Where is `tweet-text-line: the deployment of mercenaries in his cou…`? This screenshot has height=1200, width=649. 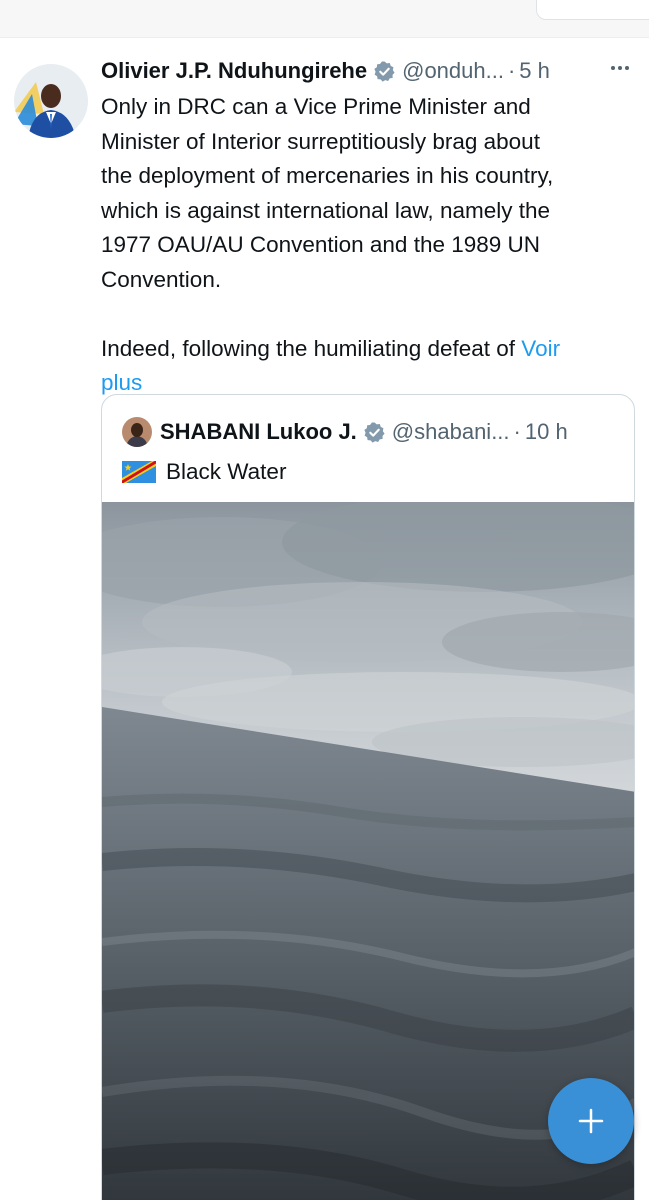 tweet-text-line: the deployment of mercenaries in his cou… is located at coordinates (327, 175).